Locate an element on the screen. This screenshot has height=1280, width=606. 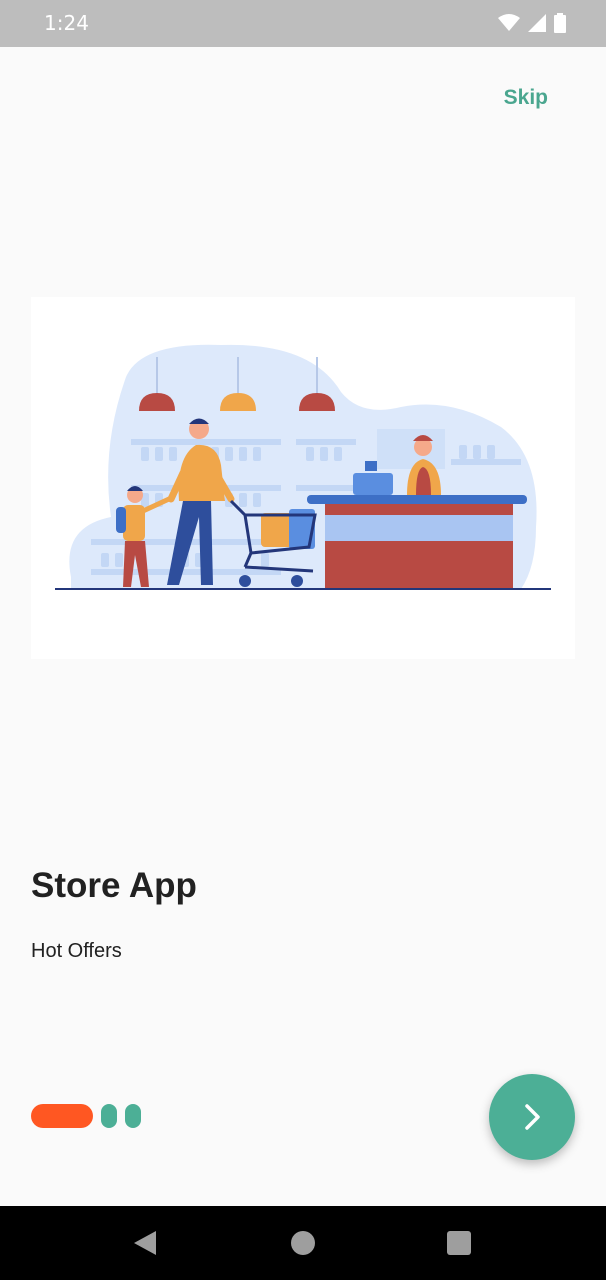
page-dot-active is located at coordinates (62, 1116).